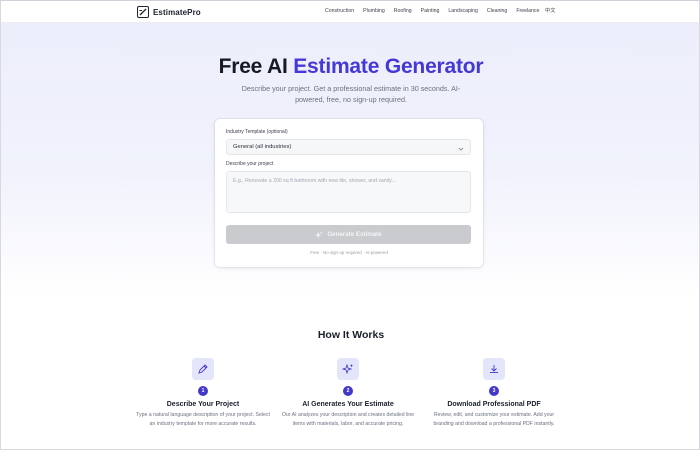  I want to click on template-label: Industry Template (optional), so click(257, 132).